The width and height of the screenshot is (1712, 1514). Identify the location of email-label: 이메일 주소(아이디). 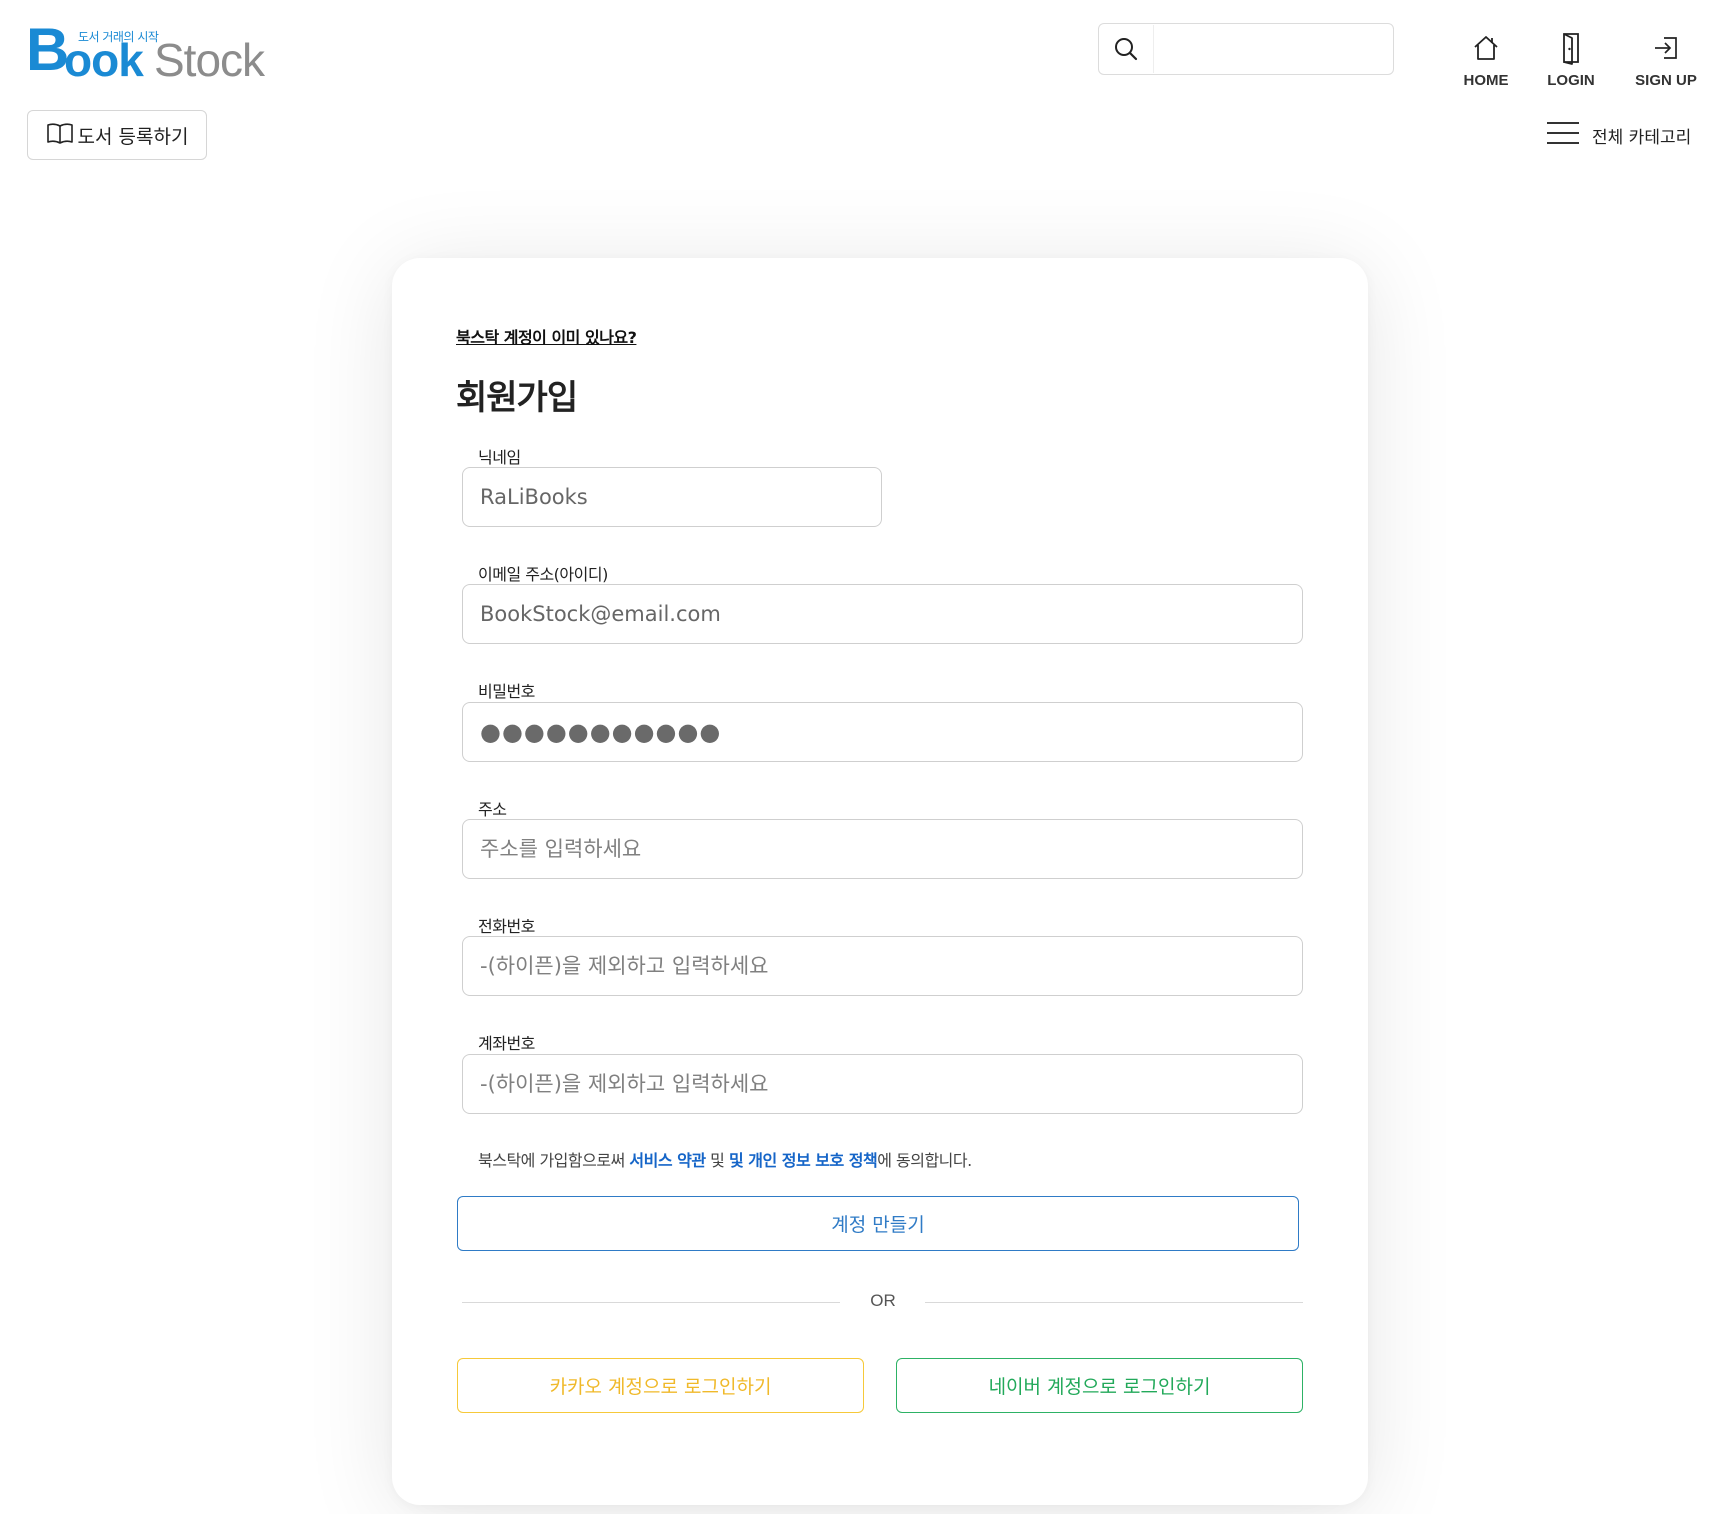
(543, 574).